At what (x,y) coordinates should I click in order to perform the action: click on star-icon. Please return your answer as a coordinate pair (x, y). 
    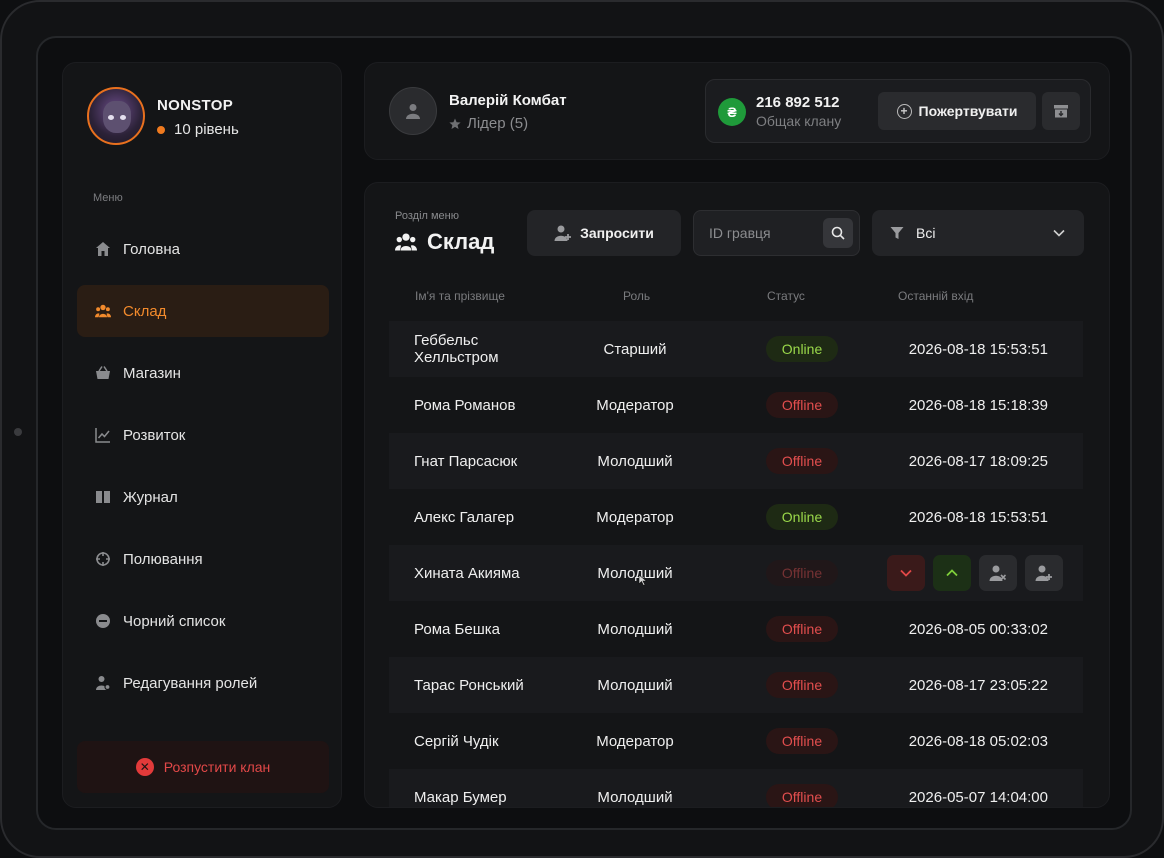
    Looking at the image, I should click on (455, 123).